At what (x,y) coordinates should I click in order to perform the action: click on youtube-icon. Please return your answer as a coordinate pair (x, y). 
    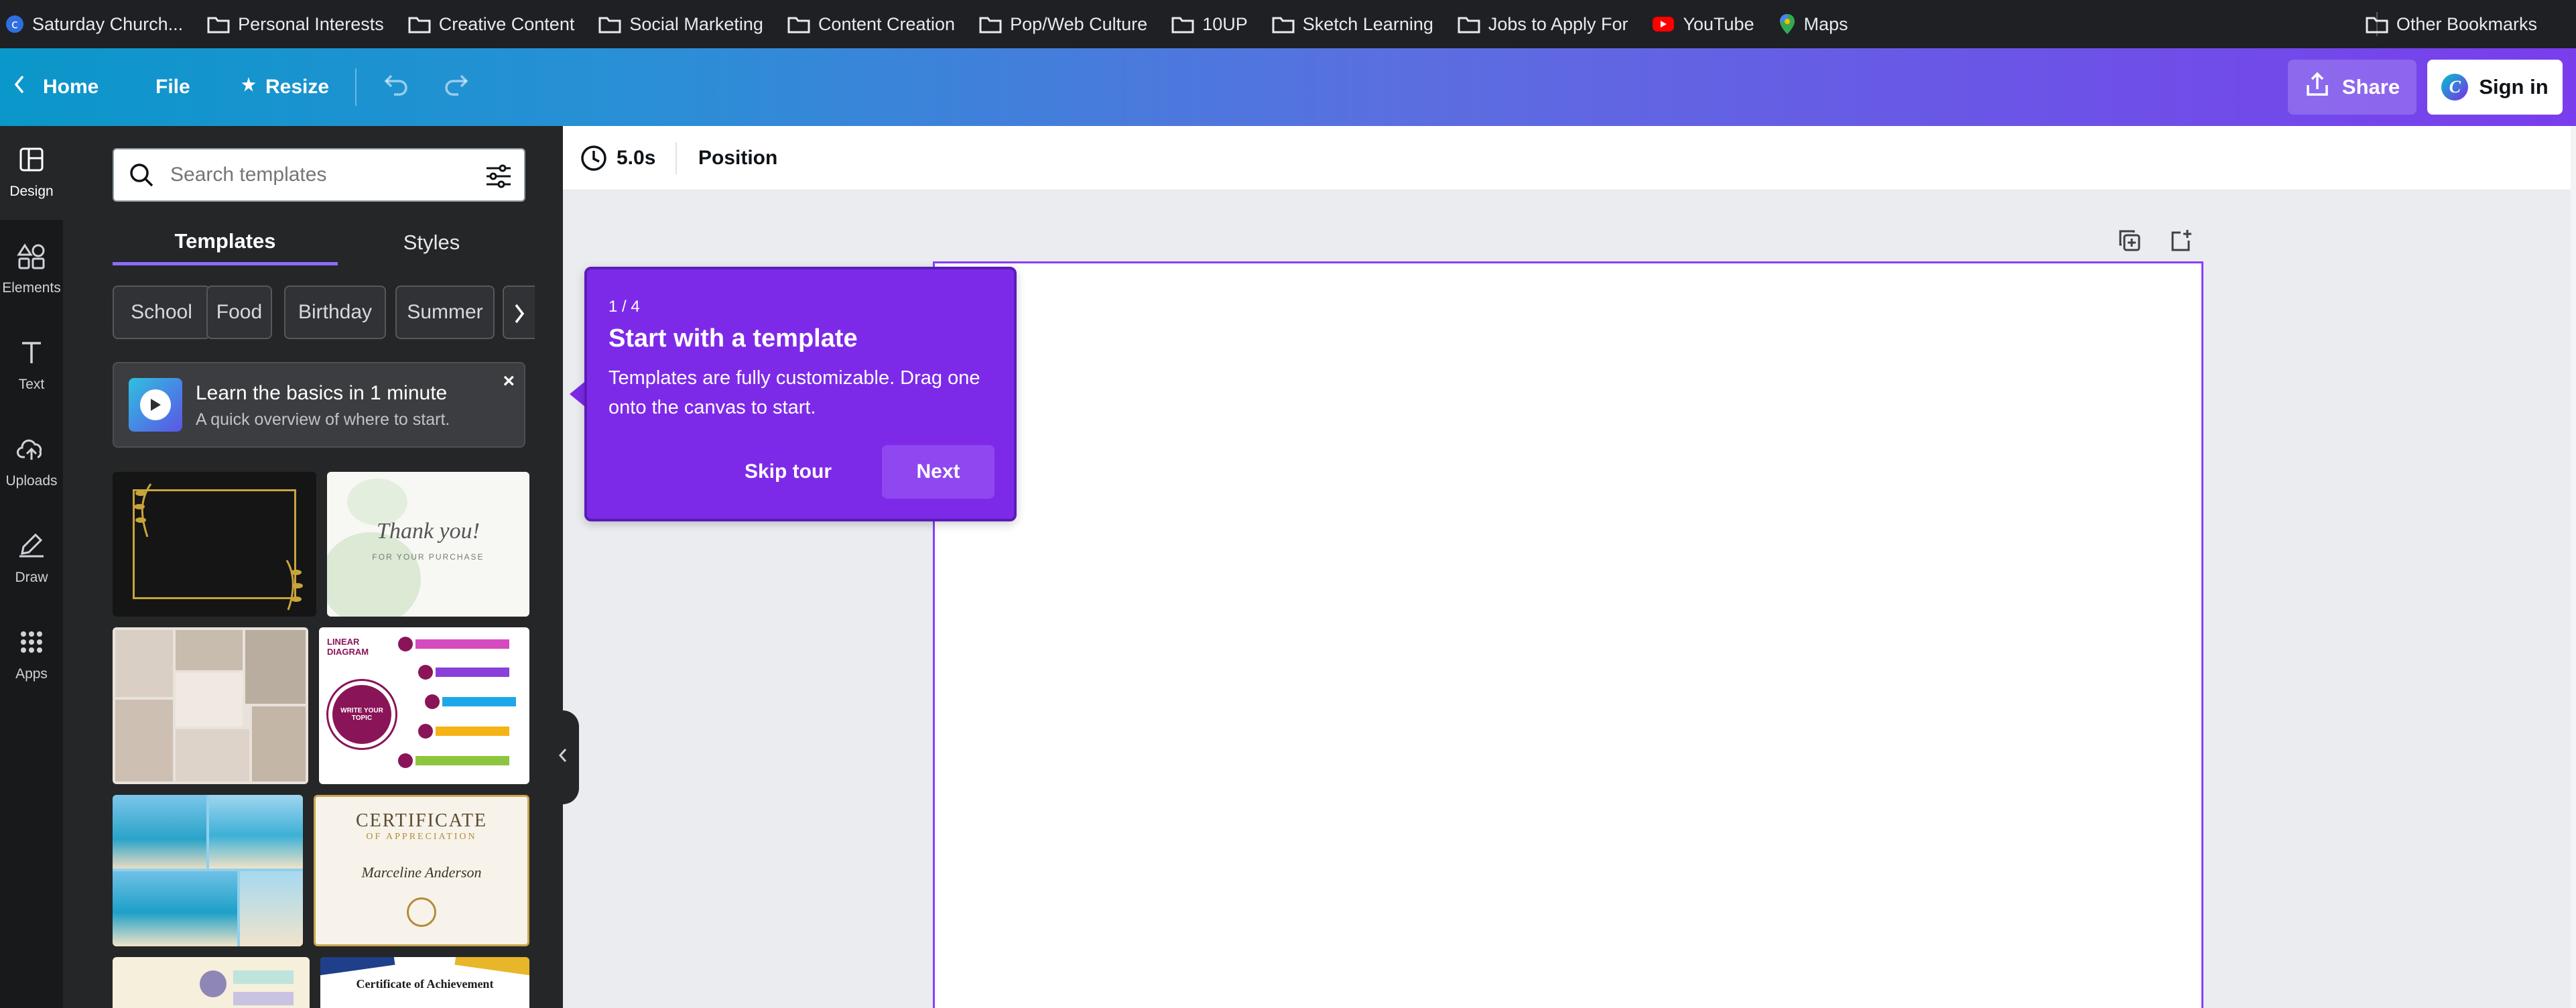
    Looking at the image, I should click on (1663, 24).